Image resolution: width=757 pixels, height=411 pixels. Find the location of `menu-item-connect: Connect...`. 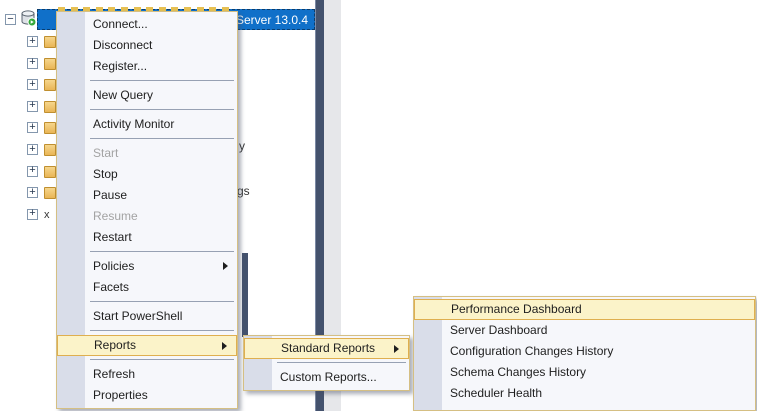

menu-item-connect: Connect... is located at coordinates (147, 24).